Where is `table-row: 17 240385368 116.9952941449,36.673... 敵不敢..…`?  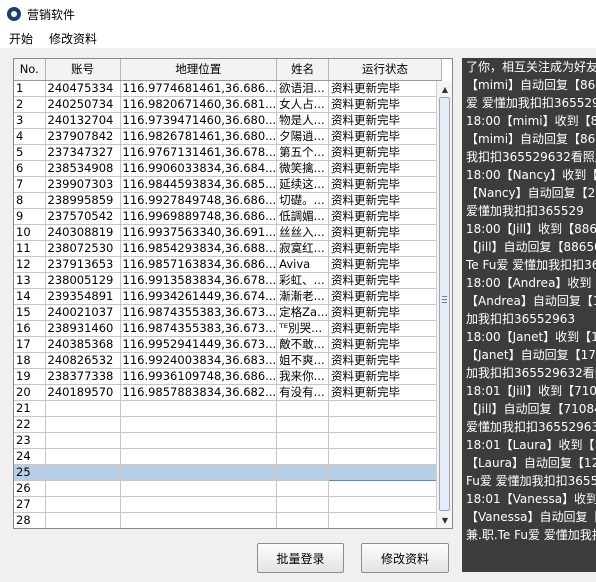 table-row: 17 240385368 116.9952941449,36.673... 敵不敢..… is located at coordinates (228, 344).